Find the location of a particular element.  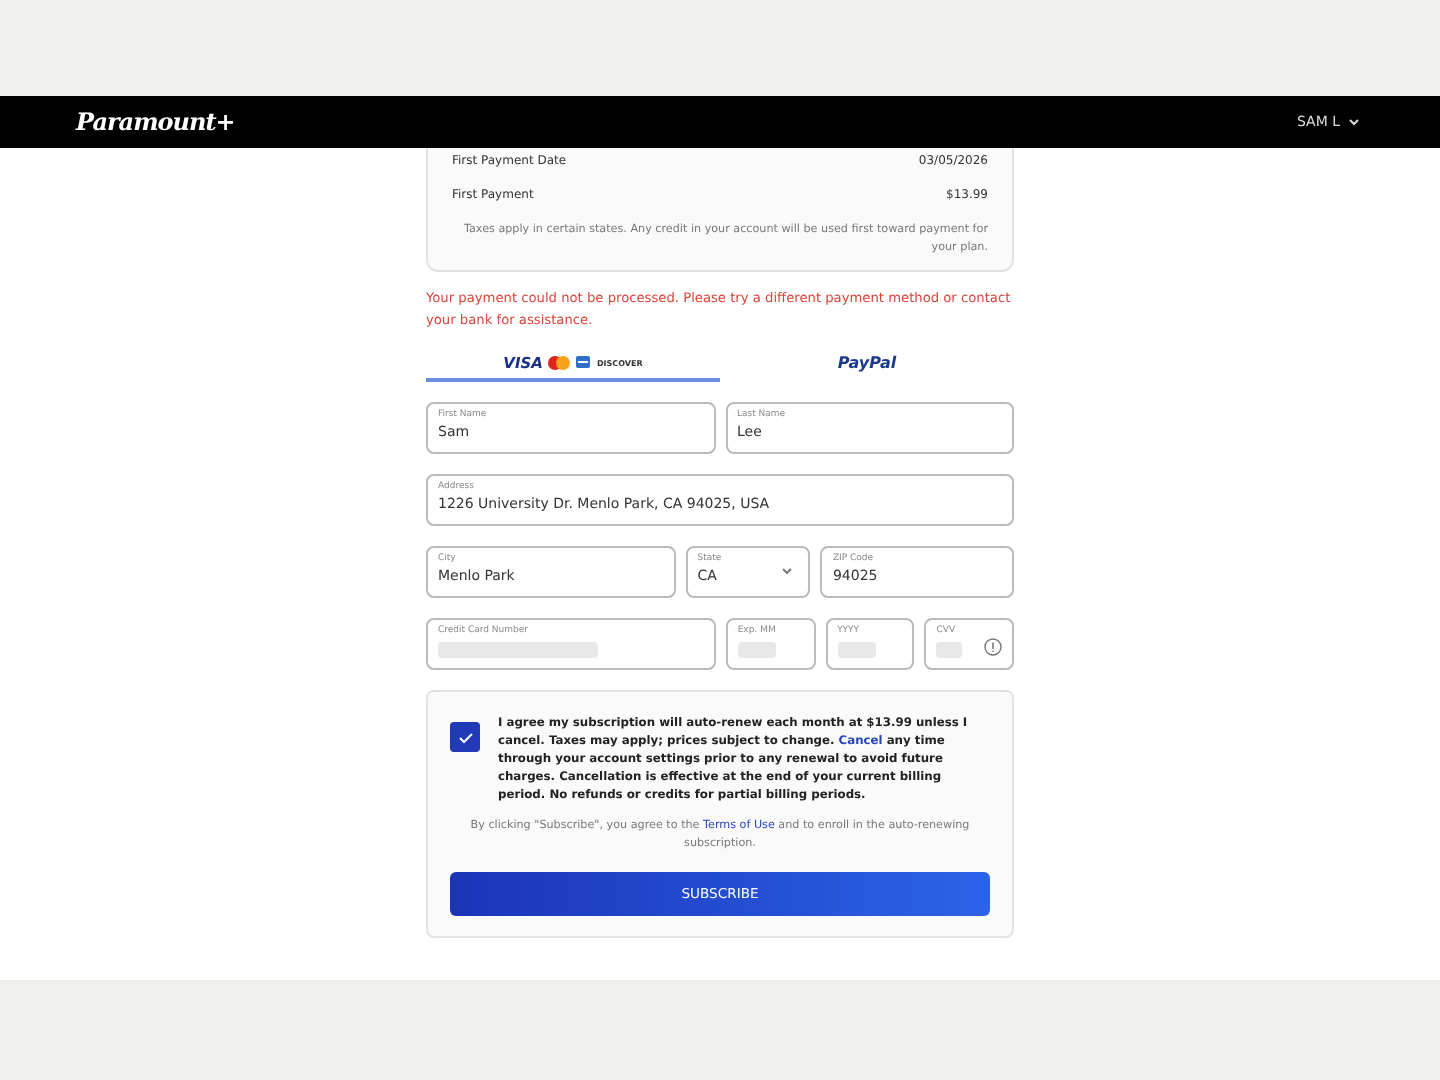

circles-icon is located at coordinates (559, 362).